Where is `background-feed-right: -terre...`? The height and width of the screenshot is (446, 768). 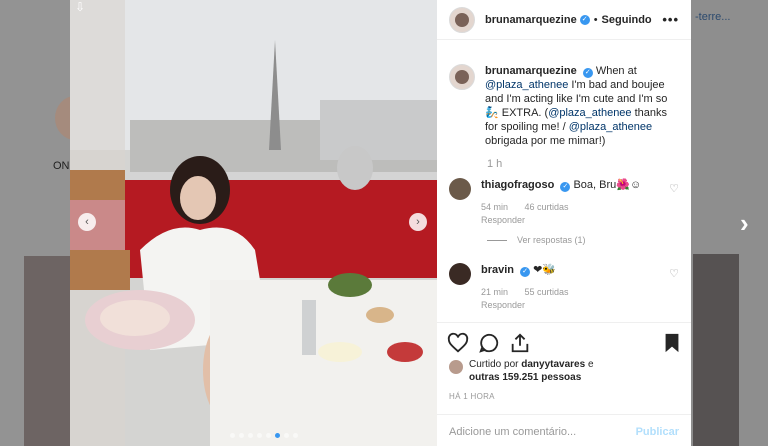
background-feed-right: -terre... is located at coordinates (729, 223).